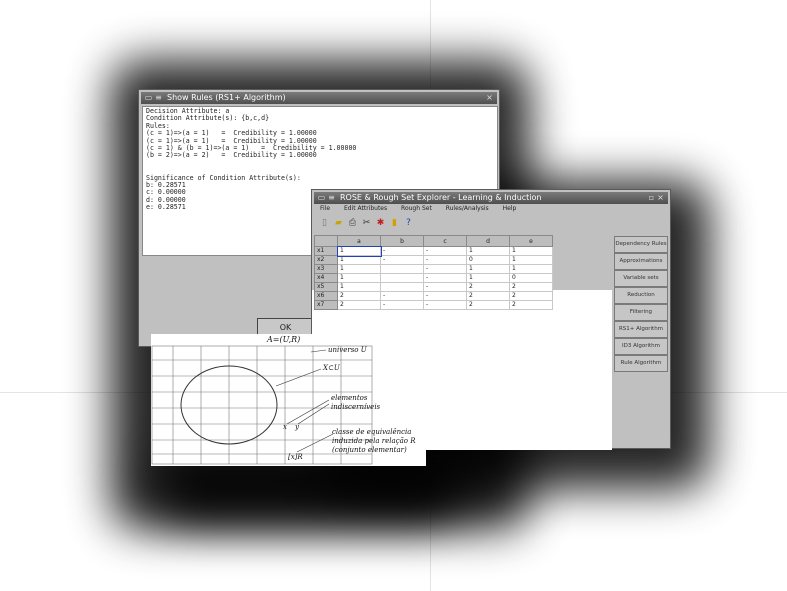 The image size is (787, 591). Describe the element at coordinates (445, 241) in the screenshot. I see `column-header-c: c` at that location.